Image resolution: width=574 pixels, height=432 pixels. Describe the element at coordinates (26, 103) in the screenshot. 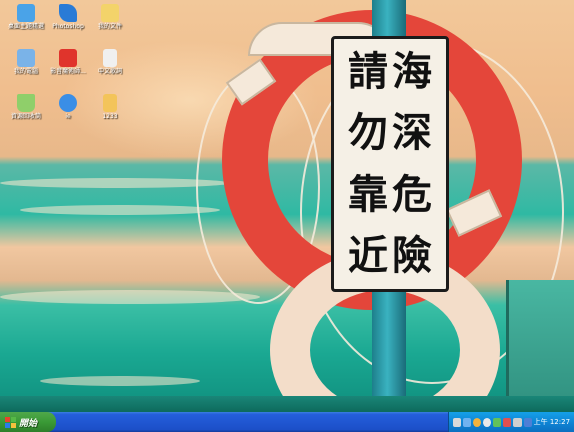

I see `recycle-bin-icon` at that location.